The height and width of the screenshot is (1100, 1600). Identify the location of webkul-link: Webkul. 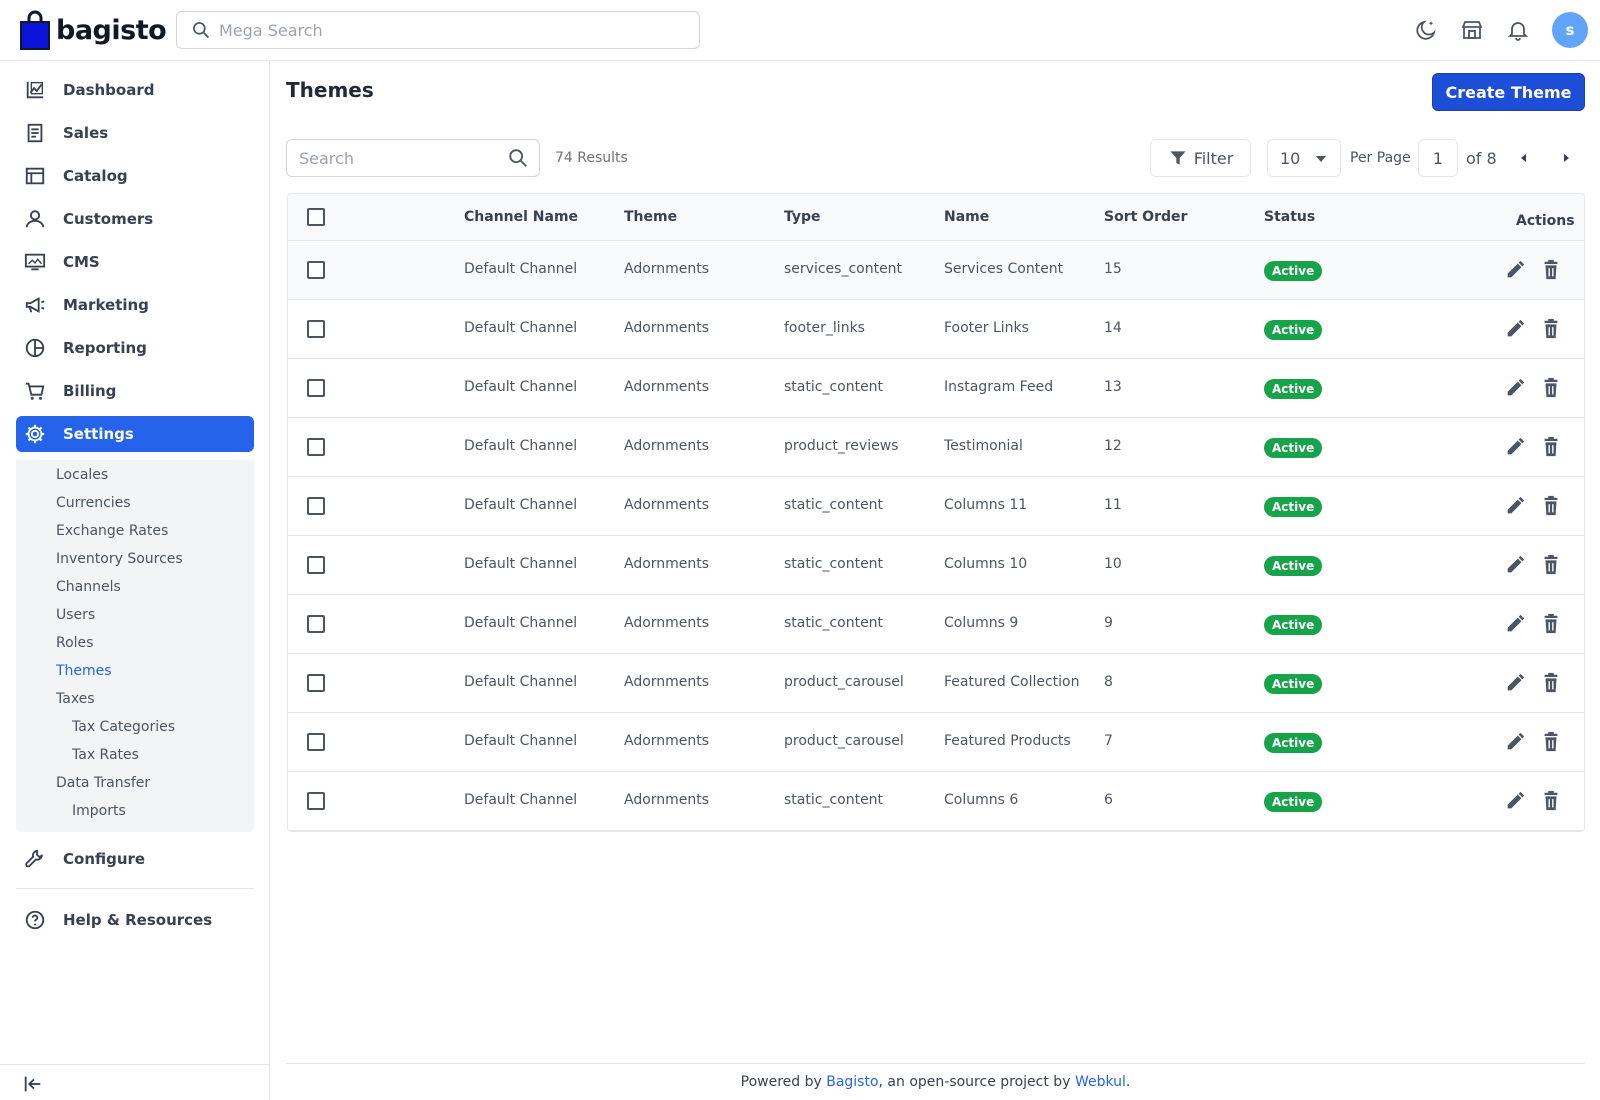
(1100, 1082).